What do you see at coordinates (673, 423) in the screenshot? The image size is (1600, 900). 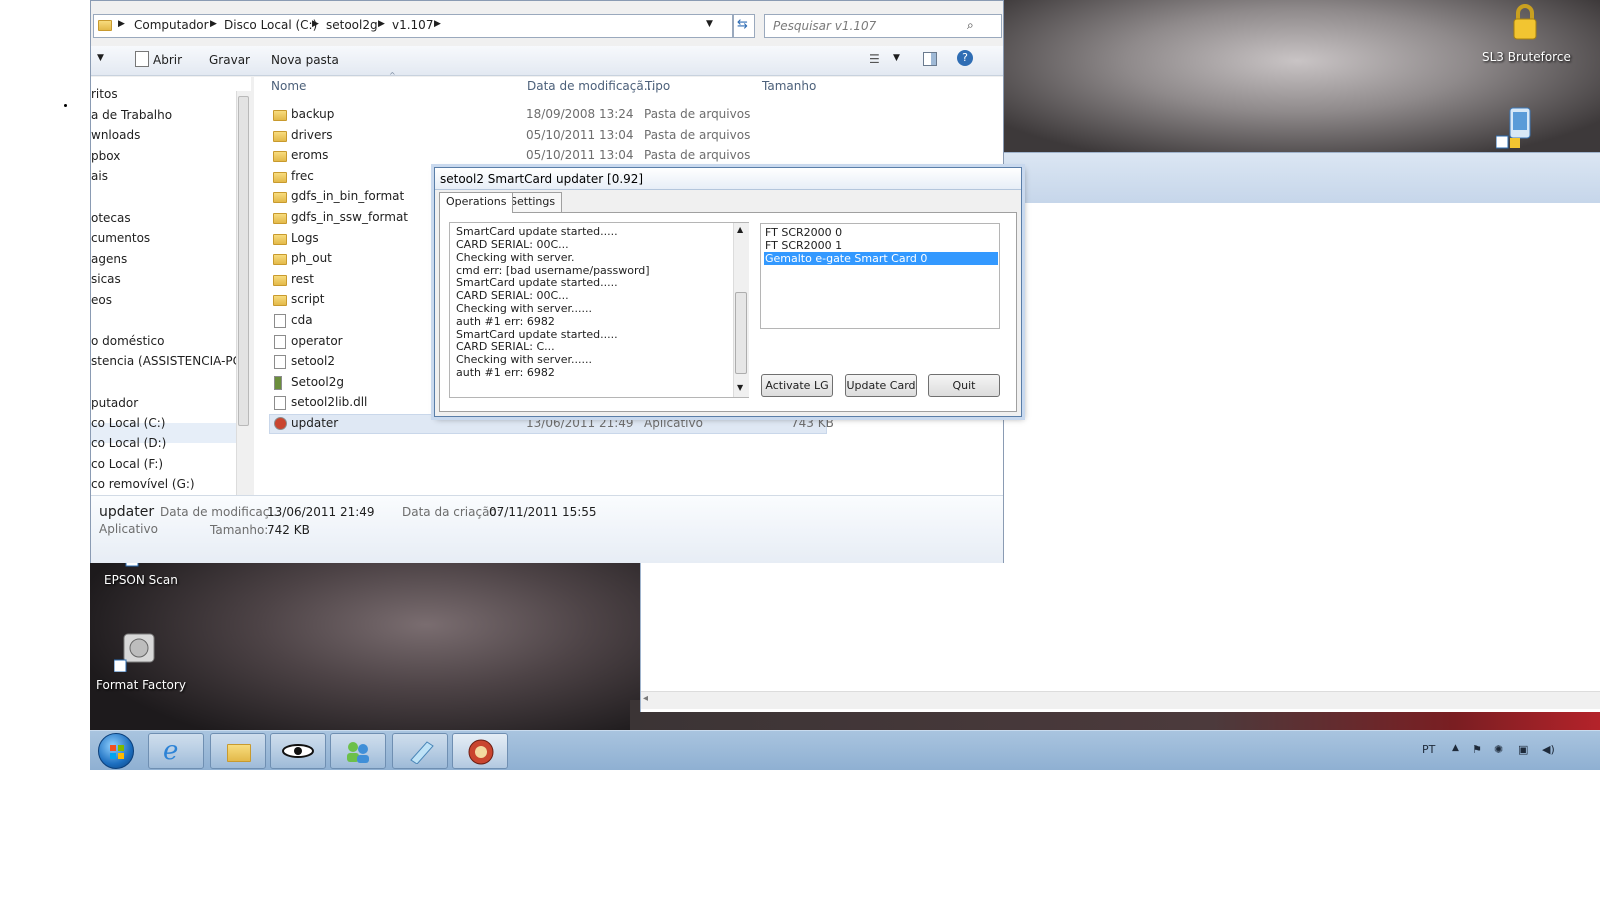 I see `file-row-type: Aplicativo` at bounding box center [673, 423].